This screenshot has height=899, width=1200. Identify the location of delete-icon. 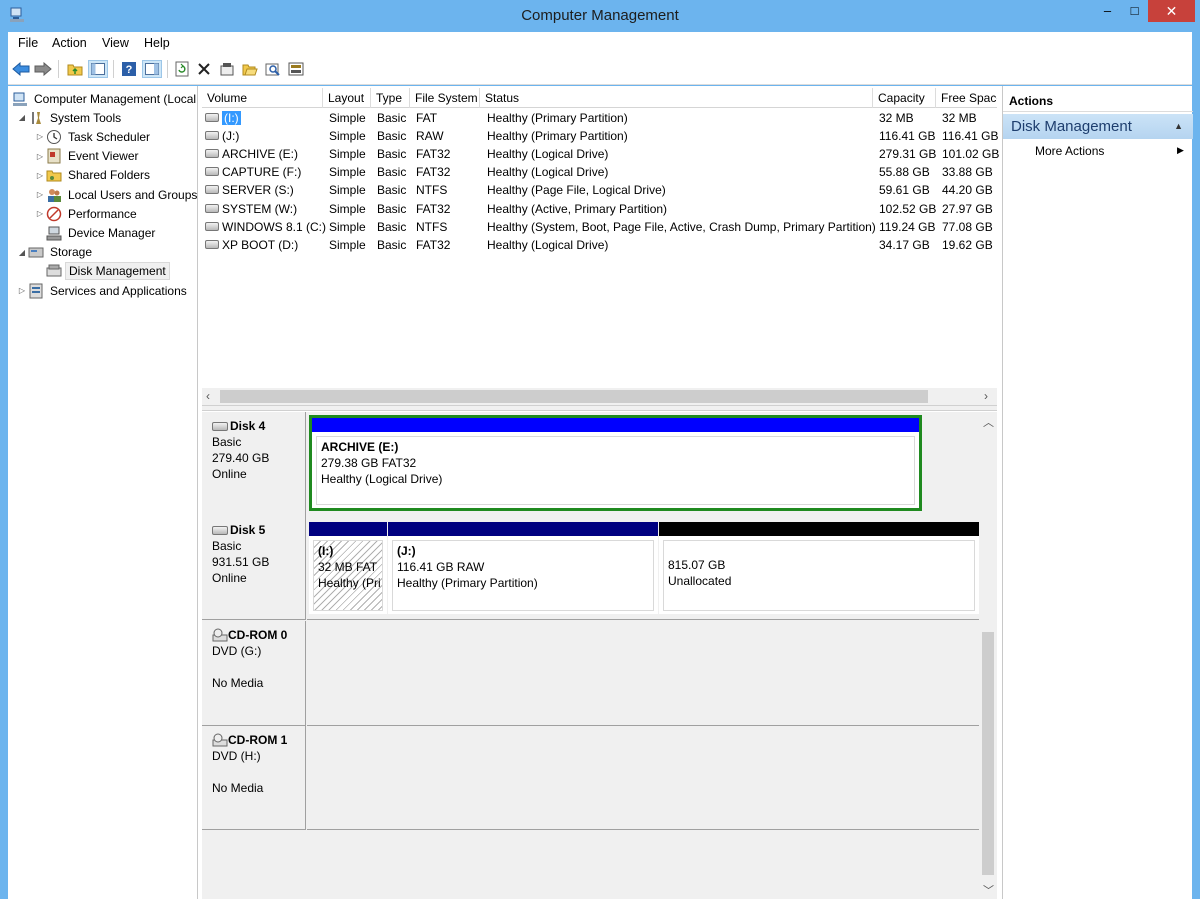
(204, 69).